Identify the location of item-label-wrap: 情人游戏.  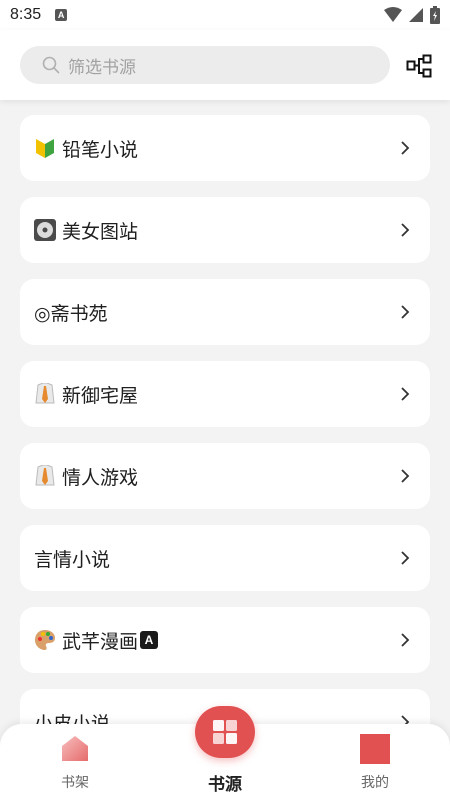
(86, 476).